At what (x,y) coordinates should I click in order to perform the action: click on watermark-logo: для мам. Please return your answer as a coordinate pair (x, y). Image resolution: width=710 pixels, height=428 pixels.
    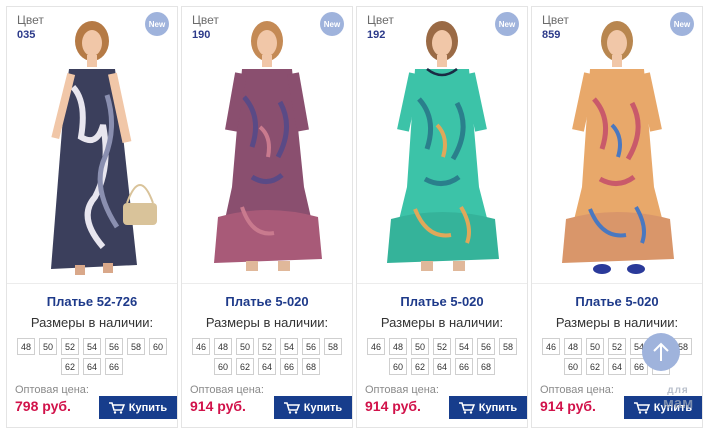
    Looking at the image, I should click on (678, 397).